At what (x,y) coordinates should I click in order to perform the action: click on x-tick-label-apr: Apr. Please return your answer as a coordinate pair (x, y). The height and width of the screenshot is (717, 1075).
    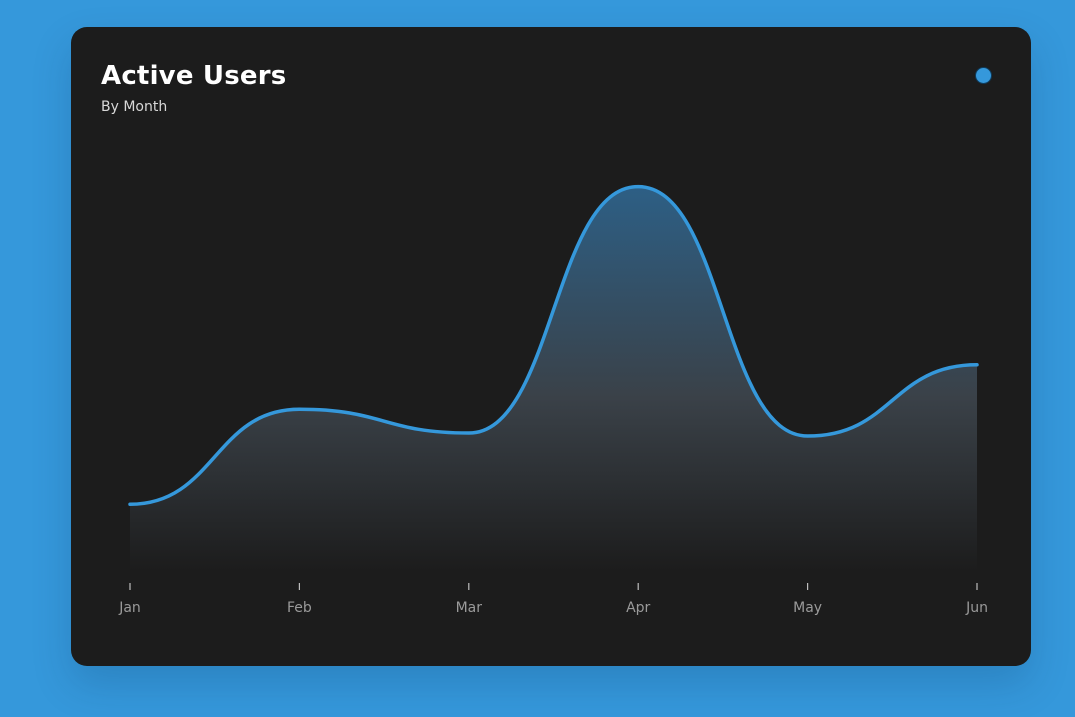
    Looking at the image, I should click on (638, 608).